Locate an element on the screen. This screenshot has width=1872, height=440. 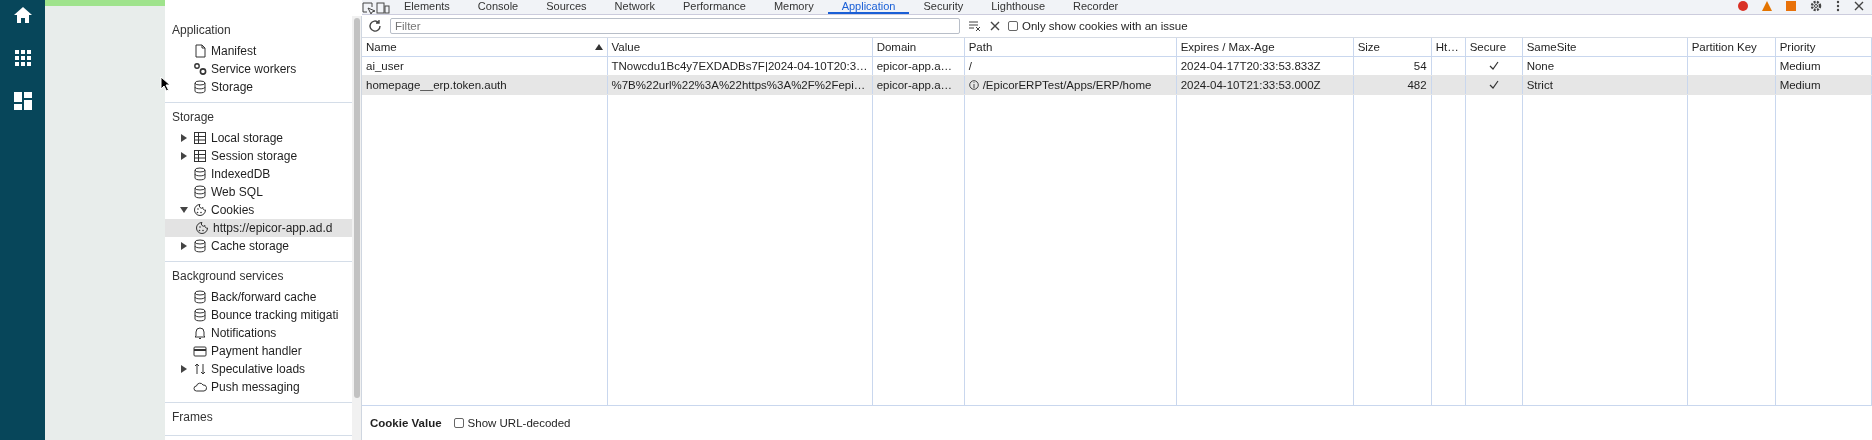
sidebar-item: Speculative loads is located at coordinates (258, 369).